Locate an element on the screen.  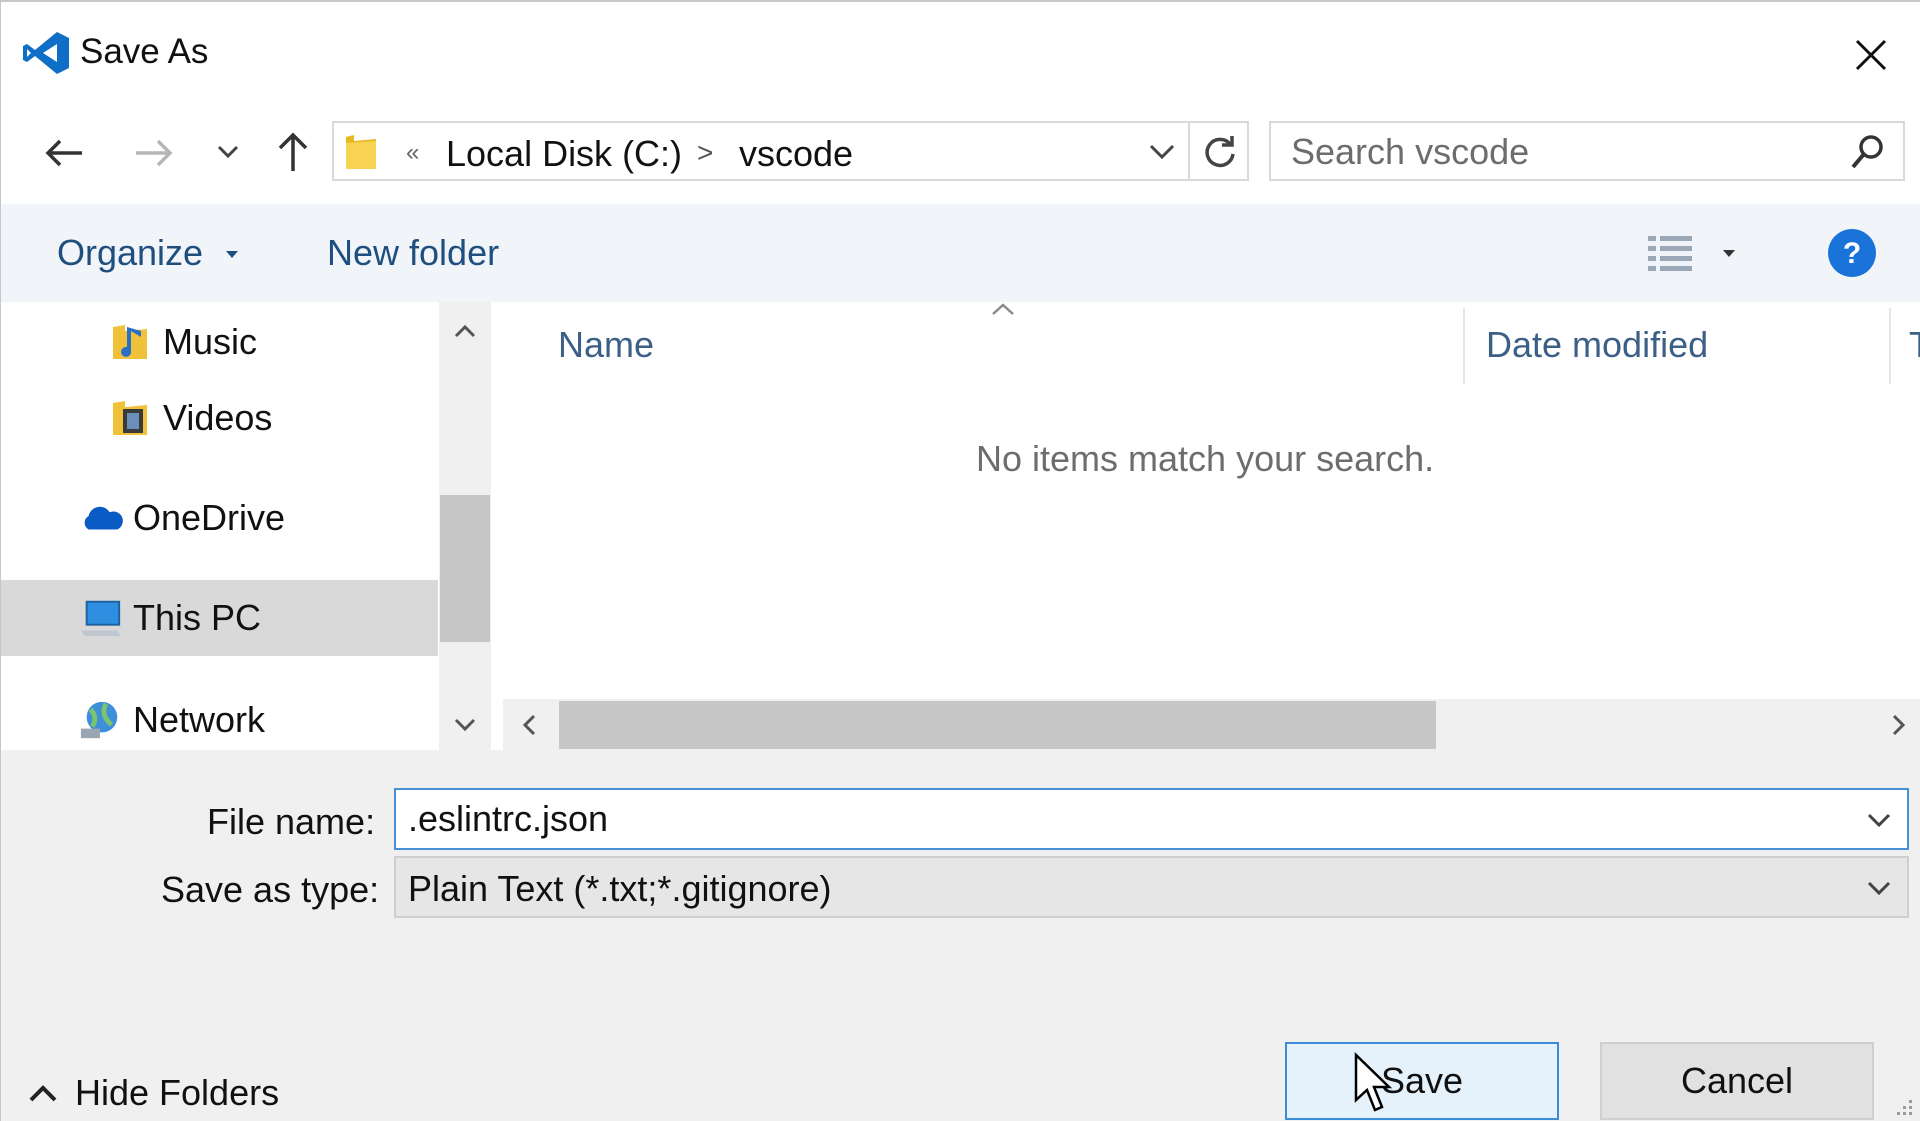
nav-item-onedrive: OneDrive is located at coordinates (219, 518).